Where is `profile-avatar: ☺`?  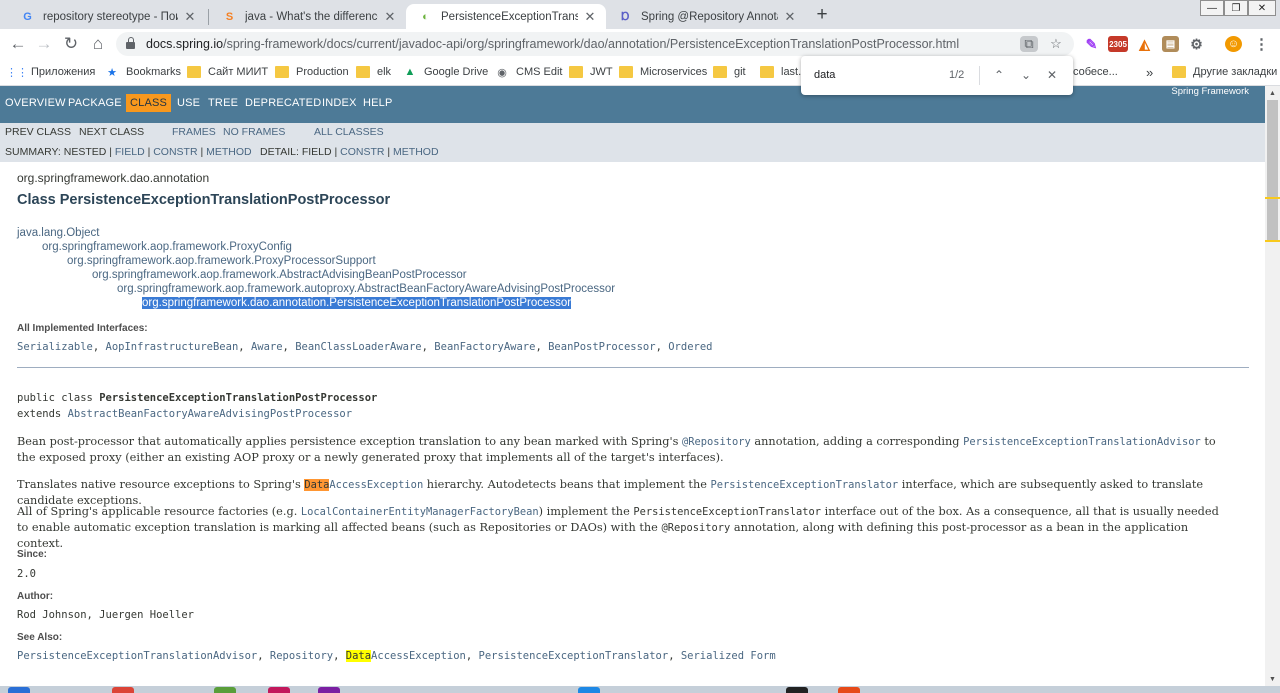
profile-avatar: ☺ is located at coordinates (1233, 44).